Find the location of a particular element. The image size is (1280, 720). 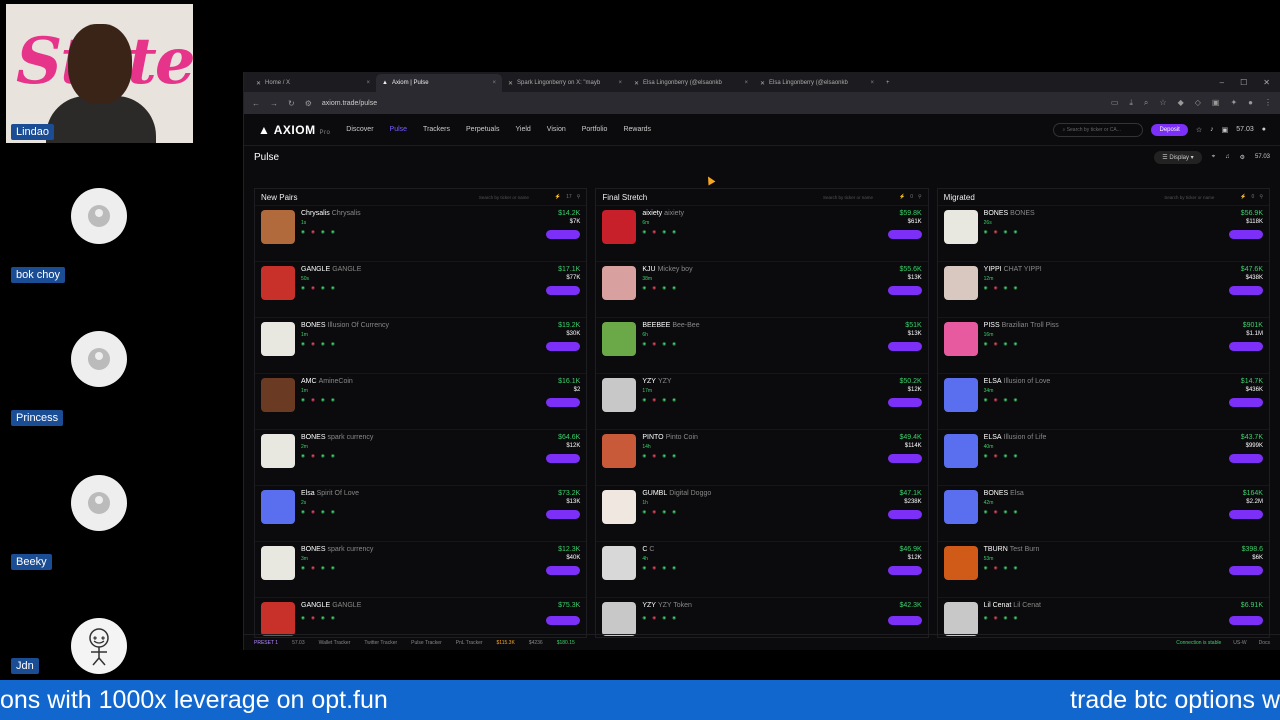

token-row: BONES Elsa 42m ◉ ◉ ◉ ◉ $164K $2.2M is located at coordinates (1103, 513).